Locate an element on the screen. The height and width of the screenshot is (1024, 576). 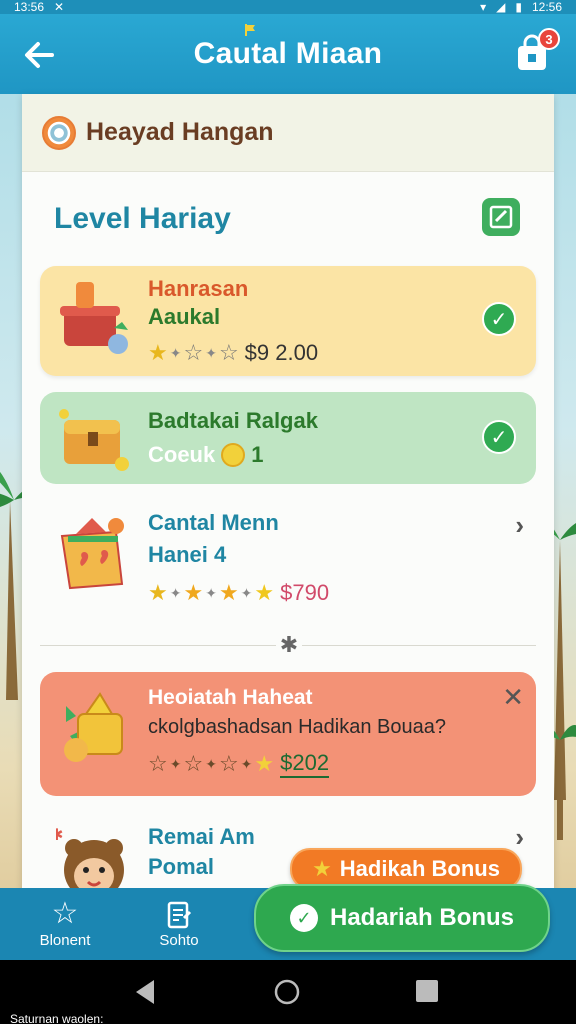
level-card-1: Hanrasan Aaukal ★ ✦ ☆ ✦ ☆ $9 2.00 ✓ is located at coordinates (288, 321).